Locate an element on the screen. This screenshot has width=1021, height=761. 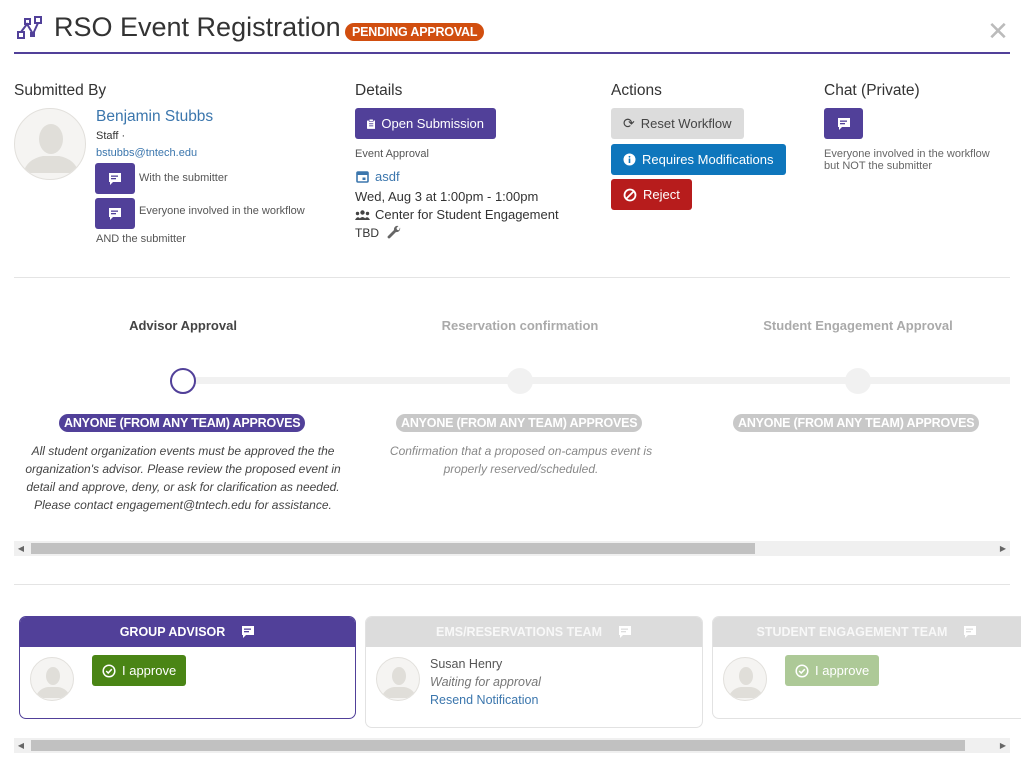
header-divider is located at coordinates (512, 53).